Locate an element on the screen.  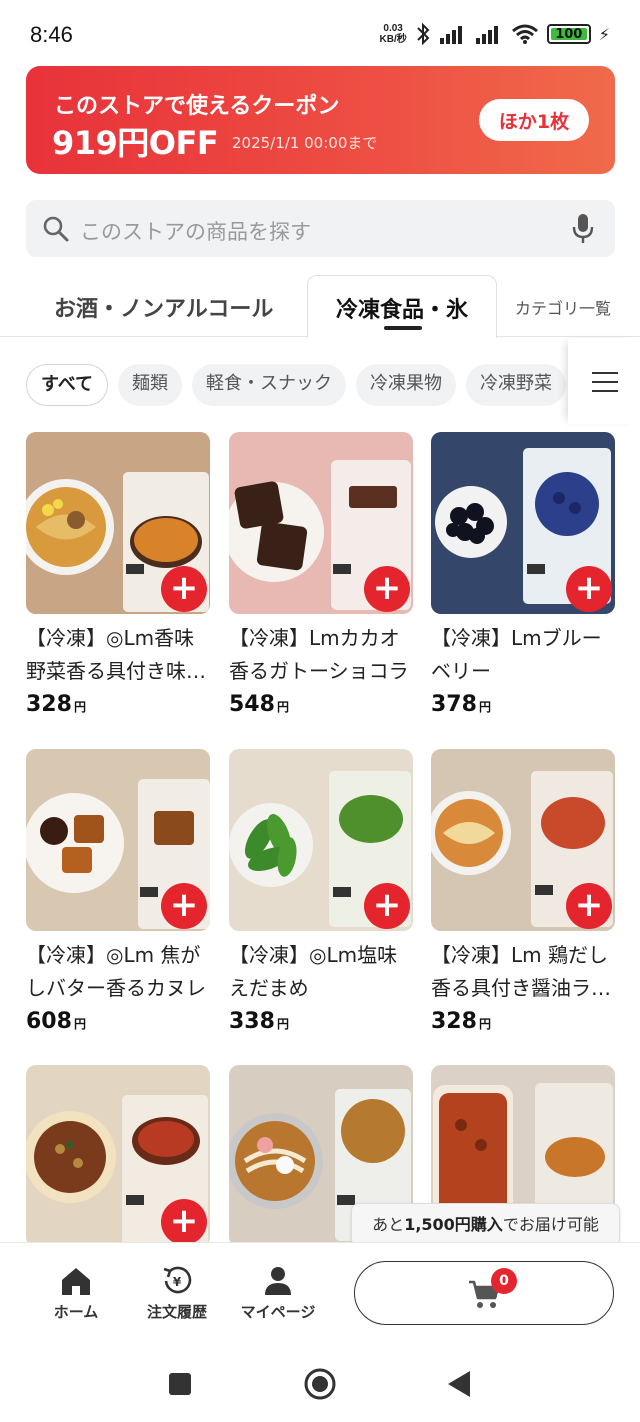
tab-frozen-food: 冷凍食品・氷 is located at coordinates (402, 306).